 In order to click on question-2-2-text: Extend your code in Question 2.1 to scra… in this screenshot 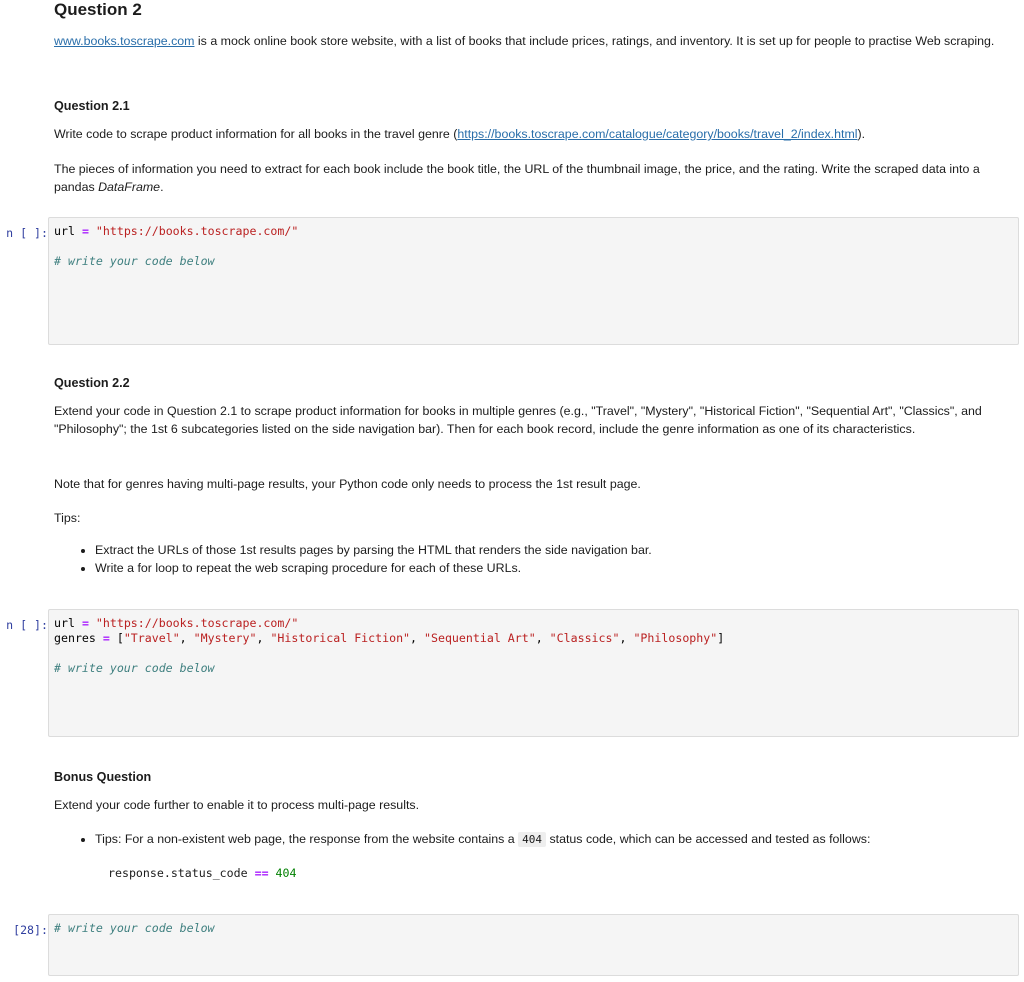, I will do `click(534, 420)`.